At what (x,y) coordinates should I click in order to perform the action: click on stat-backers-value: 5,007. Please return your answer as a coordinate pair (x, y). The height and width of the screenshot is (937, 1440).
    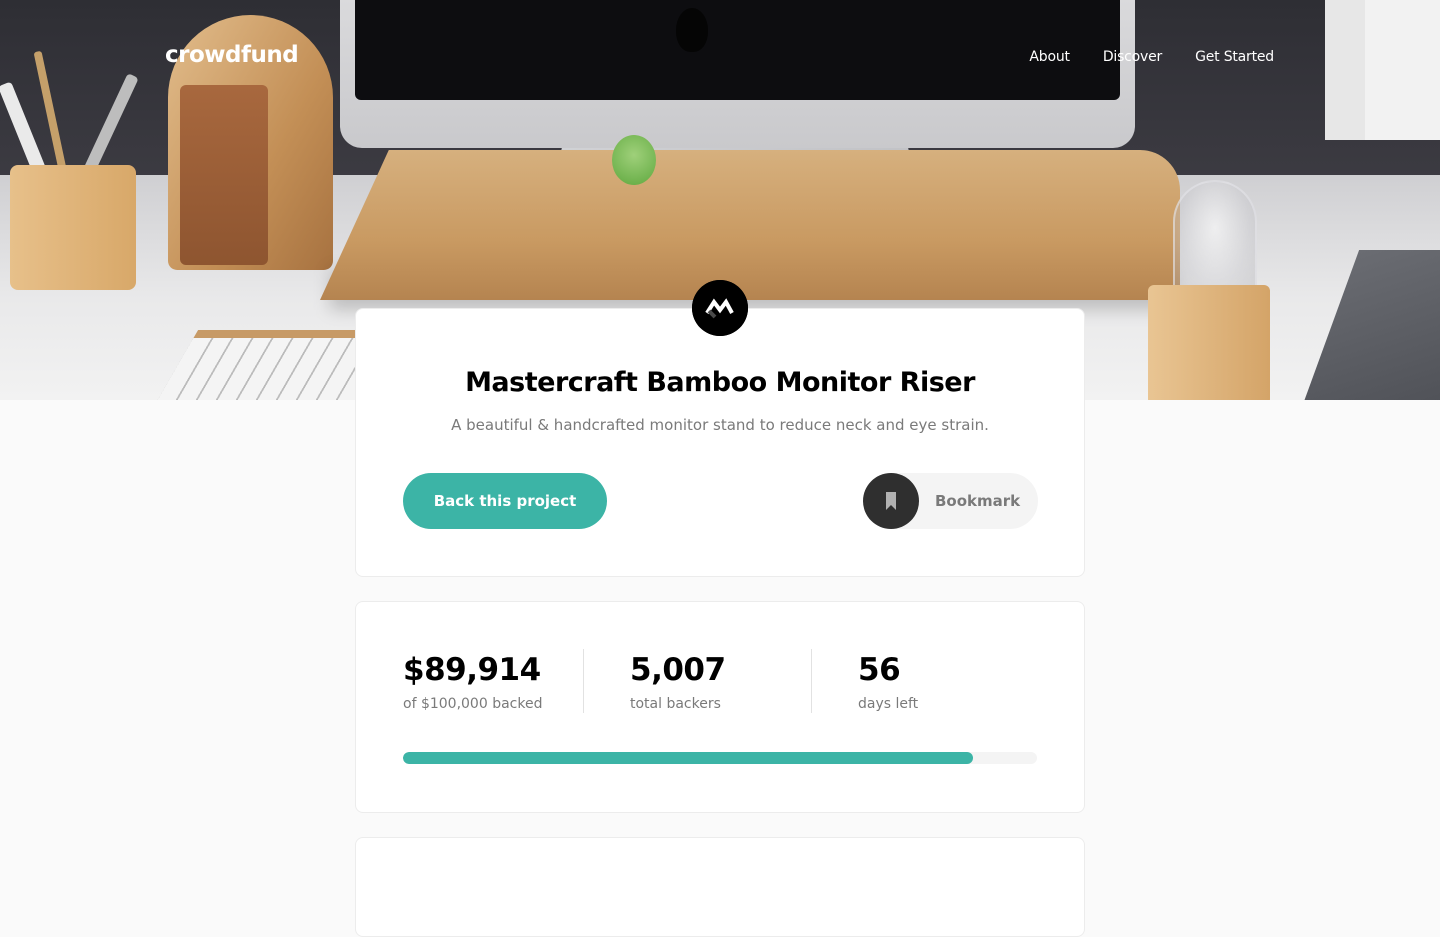
    Looking at the image, I should click on (678, 670).